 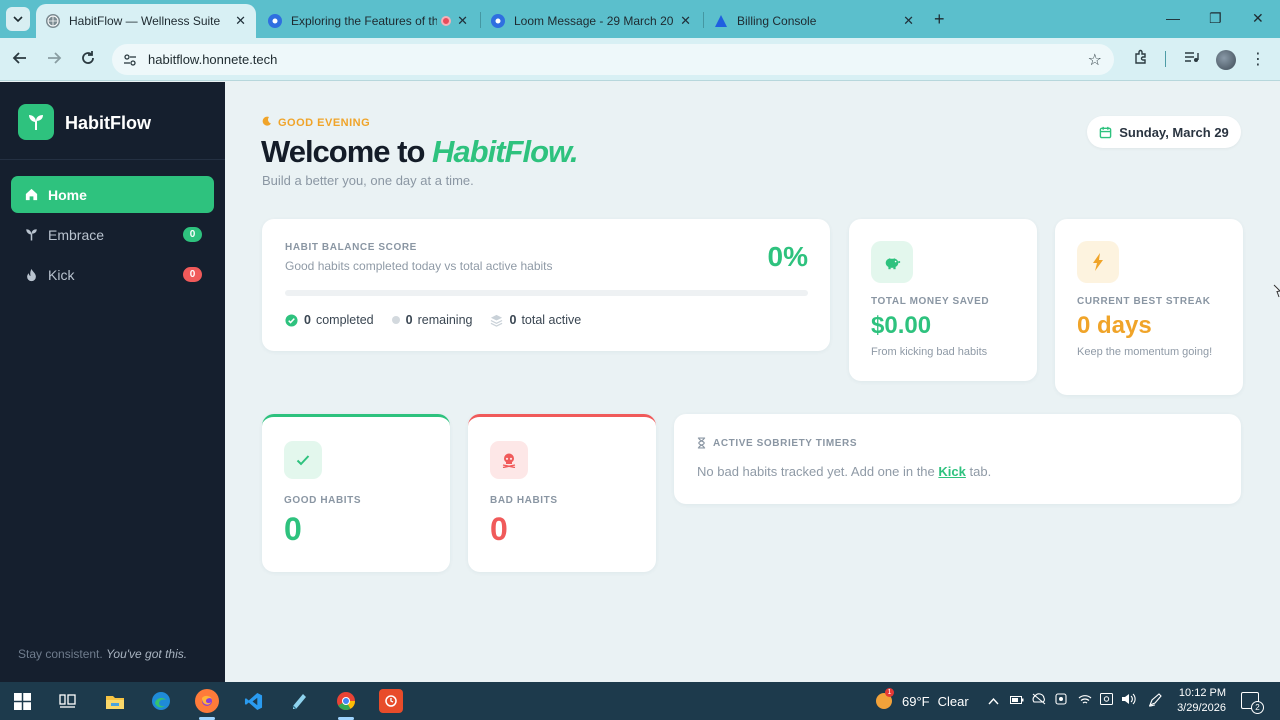 I want to click on stat-total: 0 total active, so click(x=535, y=320).